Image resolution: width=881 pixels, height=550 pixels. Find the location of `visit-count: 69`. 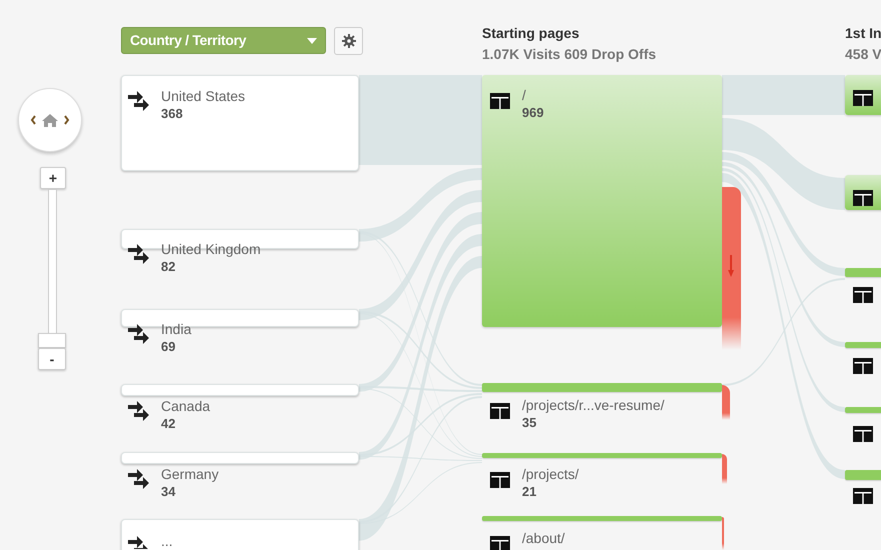

visit-count: 69 is located at coordinates (168, 346).